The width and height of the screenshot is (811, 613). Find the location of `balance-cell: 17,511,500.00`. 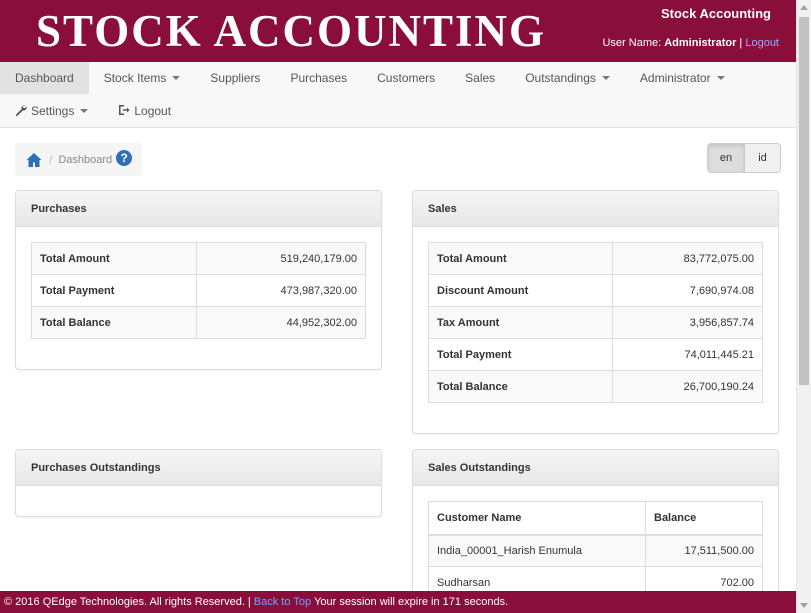

balance-cell: 17,511,500.00 is located at coordinates (704, 550).